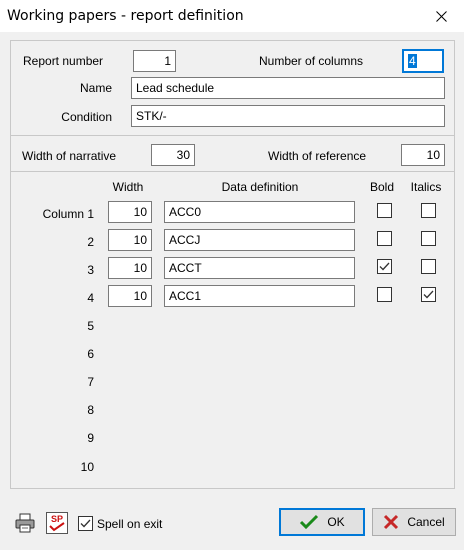 This screenshot has width=464, height=550. Describe the element at coordinates (259, 296) in the screenshot. I see `data-definition-field: ACC1` at that location.